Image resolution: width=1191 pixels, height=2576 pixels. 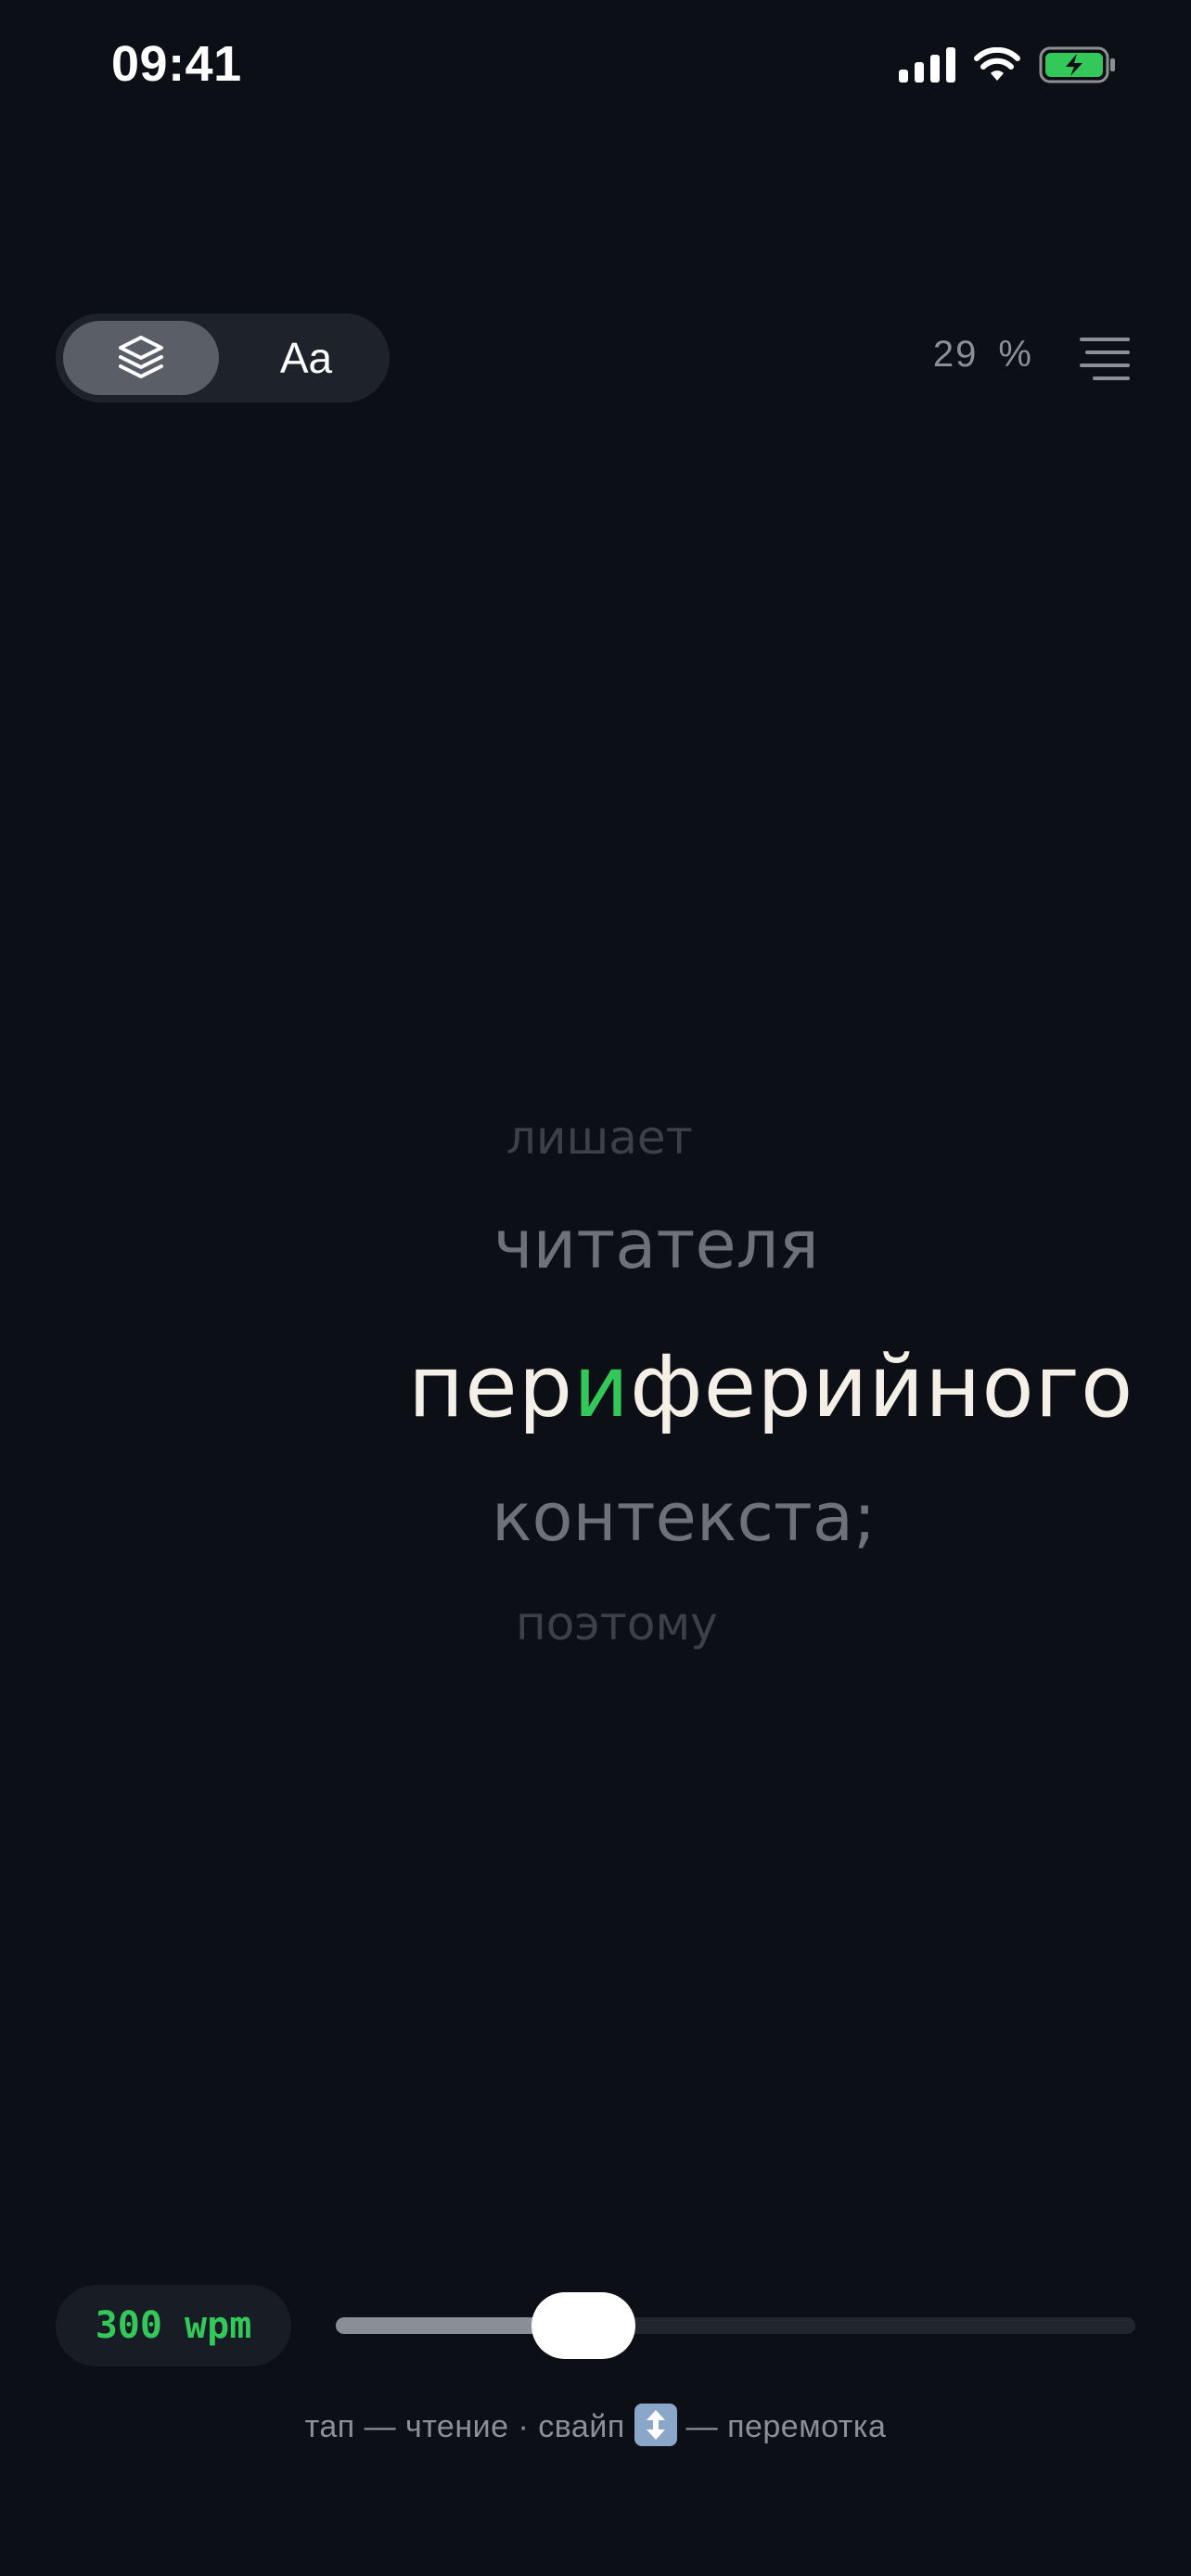 I want to click on status-icons, so click(x=1008, y=64).